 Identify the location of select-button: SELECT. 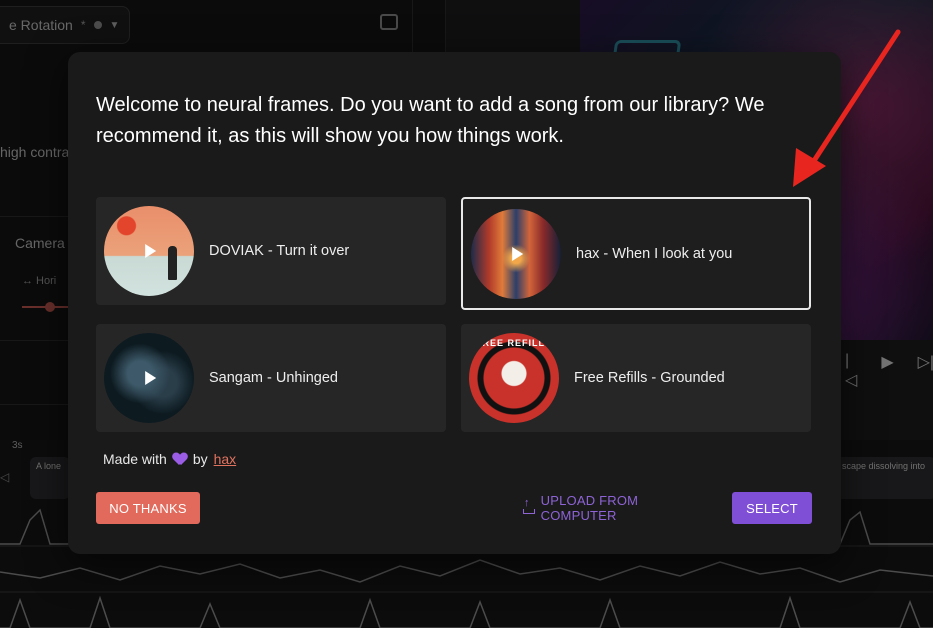
(772, 508).